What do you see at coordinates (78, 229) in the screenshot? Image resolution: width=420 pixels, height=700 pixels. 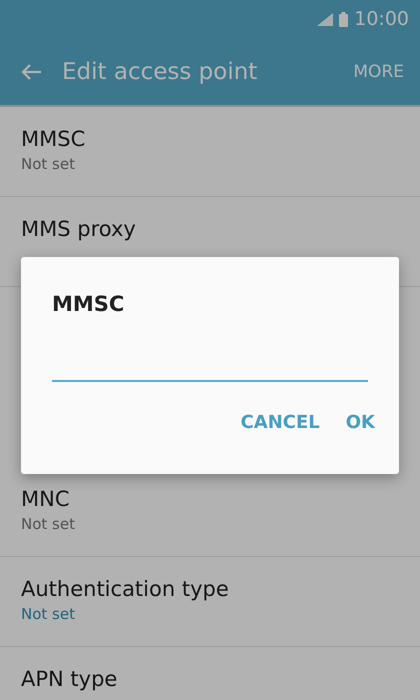 I see `setting-title: MMS proxy` at bounding box center [78, 229].